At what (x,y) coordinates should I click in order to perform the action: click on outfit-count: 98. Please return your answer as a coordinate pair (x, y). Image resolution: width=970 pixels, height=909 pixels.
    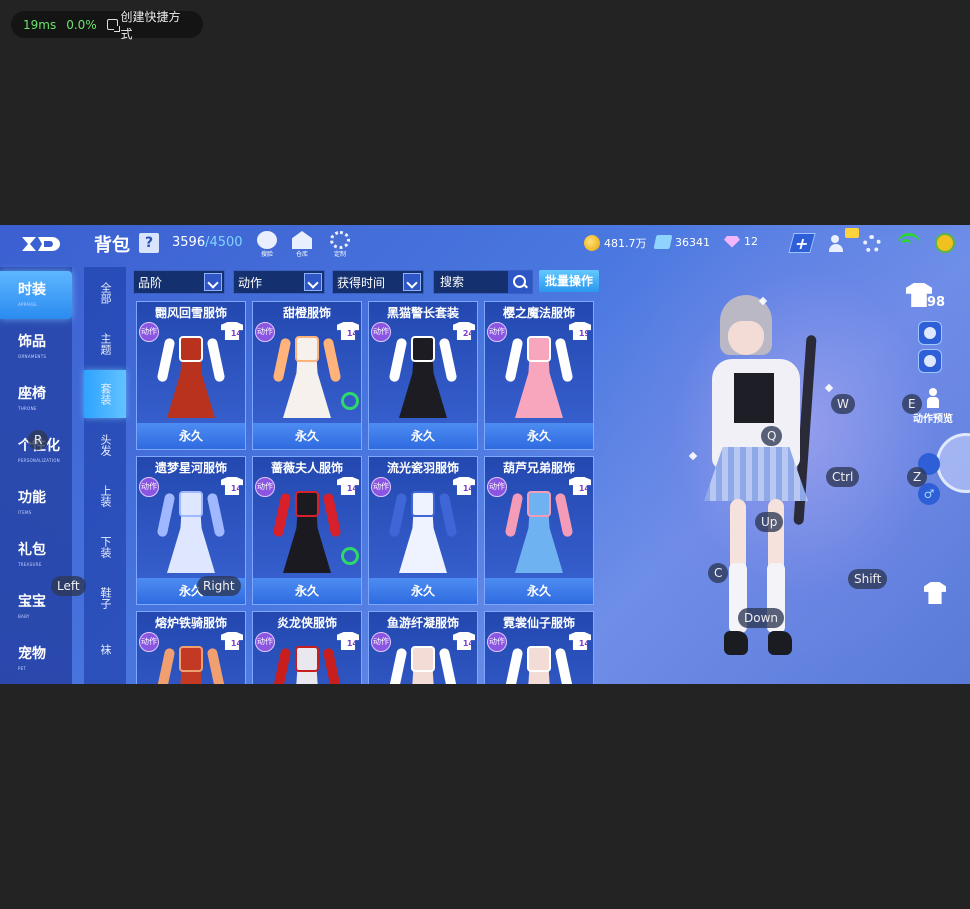
    Looking at the image, I should click on (928, 298).